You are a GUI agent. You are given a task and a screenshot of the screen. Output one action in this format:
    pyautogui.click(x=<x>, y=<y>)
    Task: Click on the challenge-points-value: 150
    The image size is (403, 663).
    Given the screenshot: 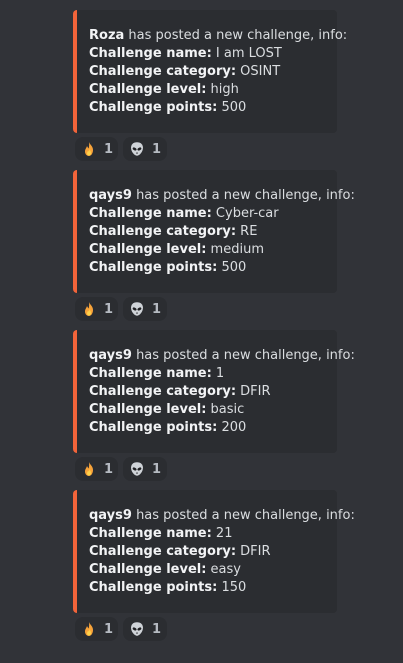 What is the action you would take?
    pyautogui.click(x=232, y=587)
    